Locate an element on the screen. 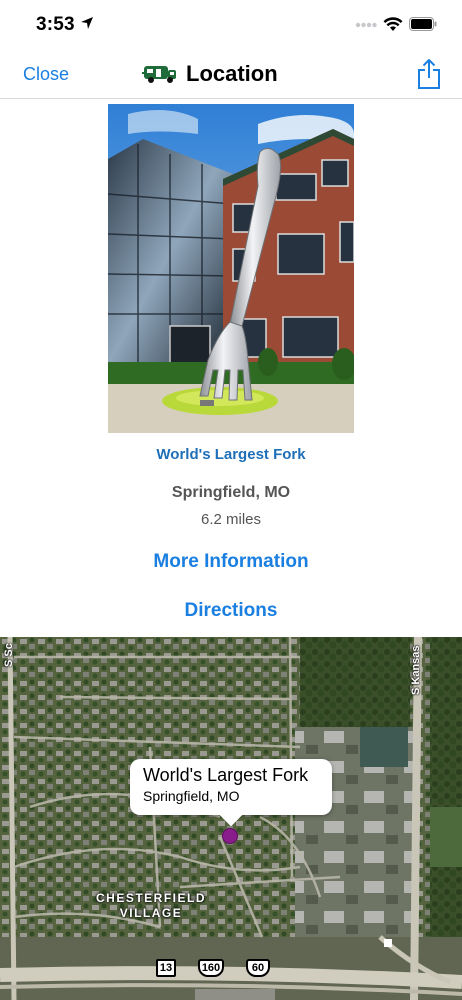 The image size is (462, 1000). nav-title-group: Location is located at coordinates (210, 74).